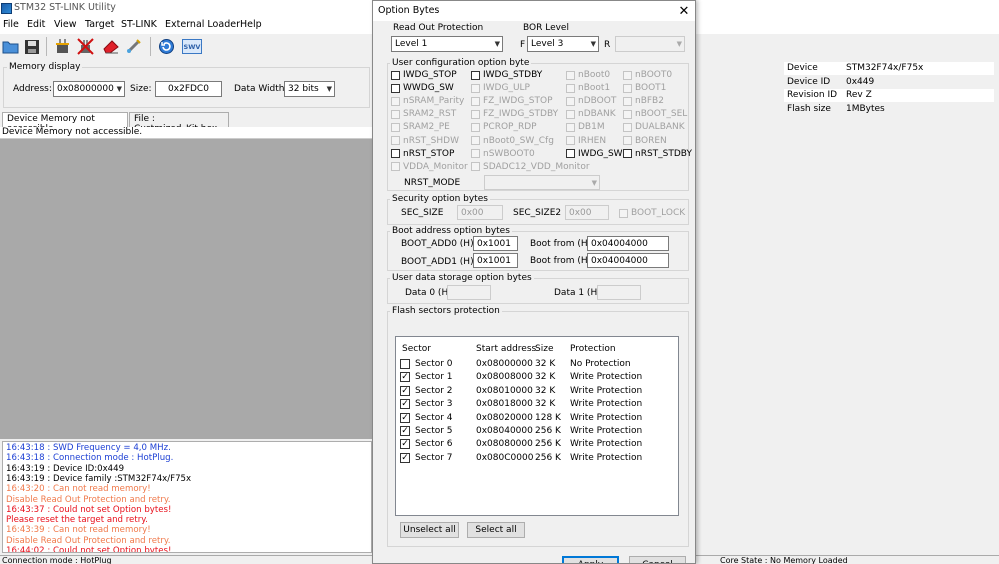  What do you see at coordinates (496, 530) in the screenshot?
I see `select-all-button: Select all` at bounding box center [496, 530].